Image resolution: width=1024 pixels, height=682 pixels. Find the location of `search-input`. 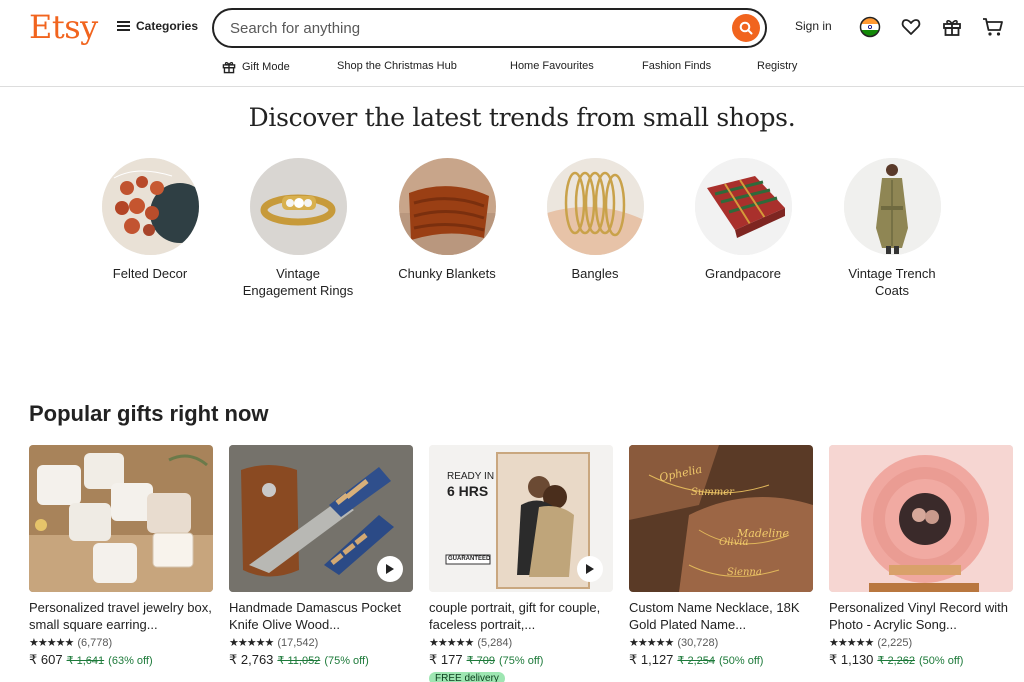

search-input is located at coordinates (470, 28).